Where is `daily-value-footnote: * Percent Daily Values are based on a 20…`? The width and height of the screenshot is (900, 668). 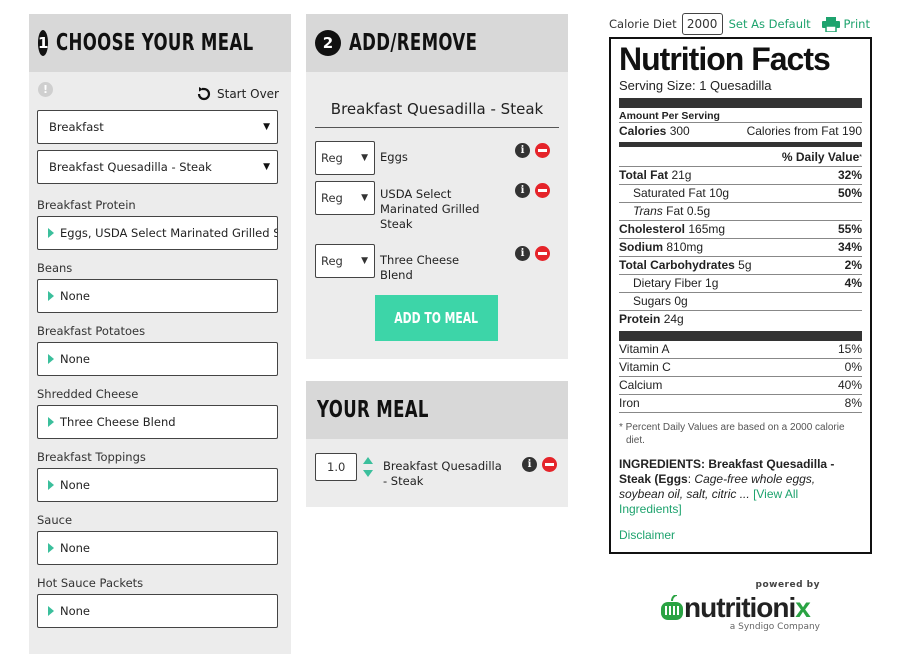
daily-value-footnote: * Percent Daily Values are based on a 20… is located at coordinates (732, 434).